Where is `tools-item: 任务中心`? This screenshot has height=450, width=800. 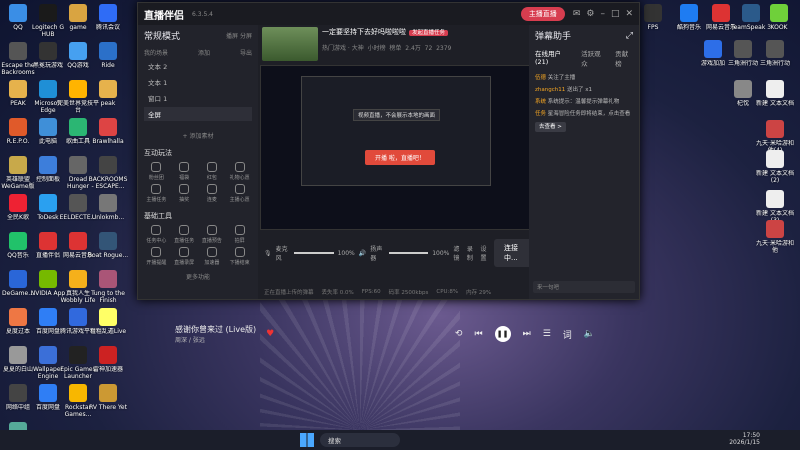 tools-item: 任务中心 is located at coordinates (156, 234).